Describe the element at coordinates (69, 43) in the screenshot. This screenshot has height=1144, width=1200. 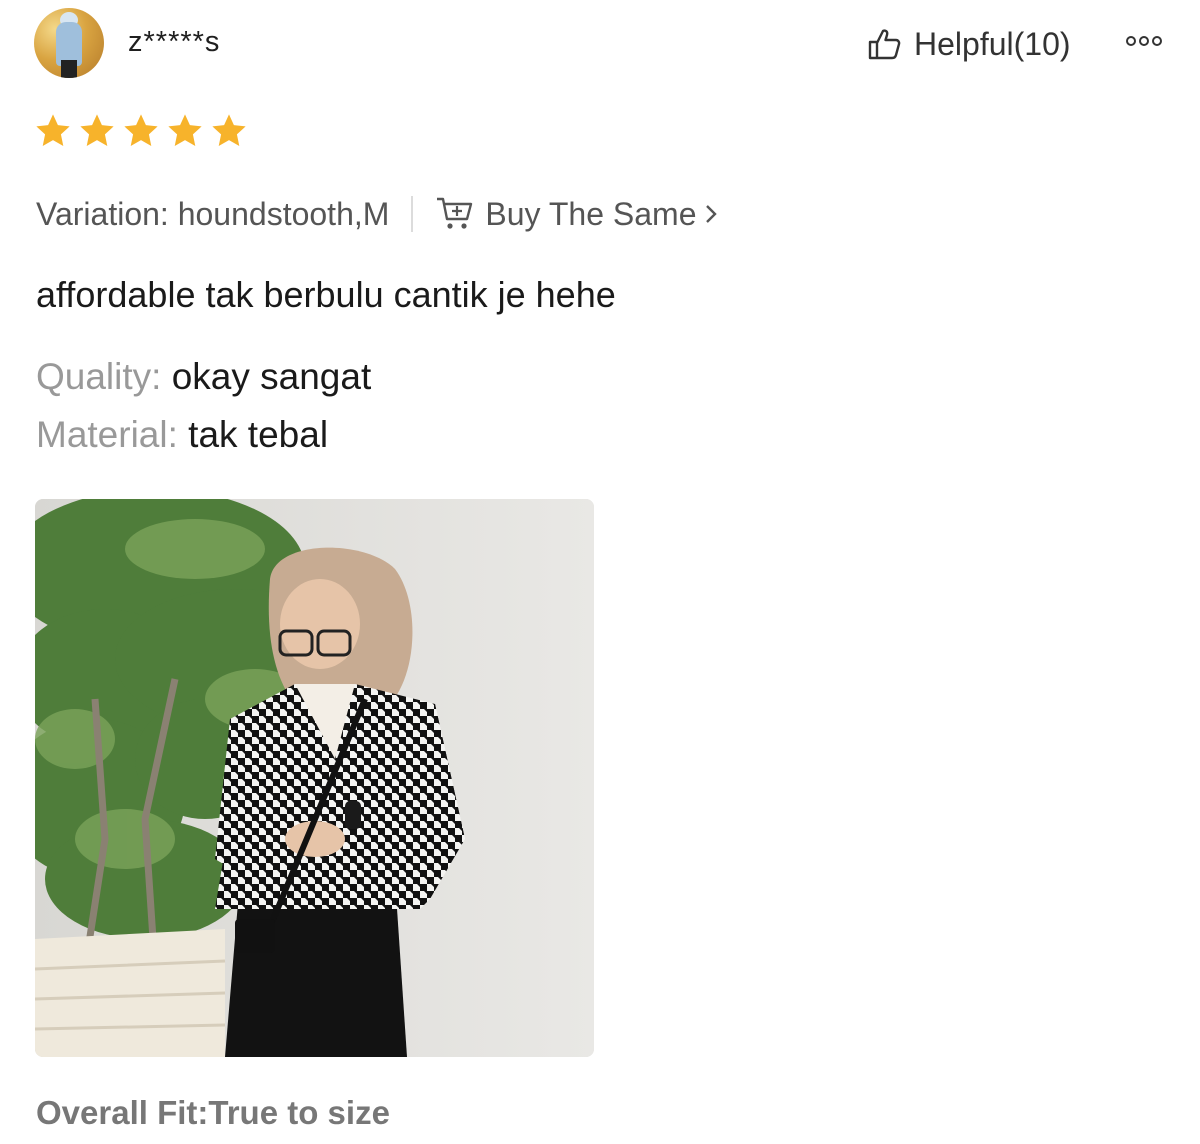
I see `reviewer-avatar` at that location.